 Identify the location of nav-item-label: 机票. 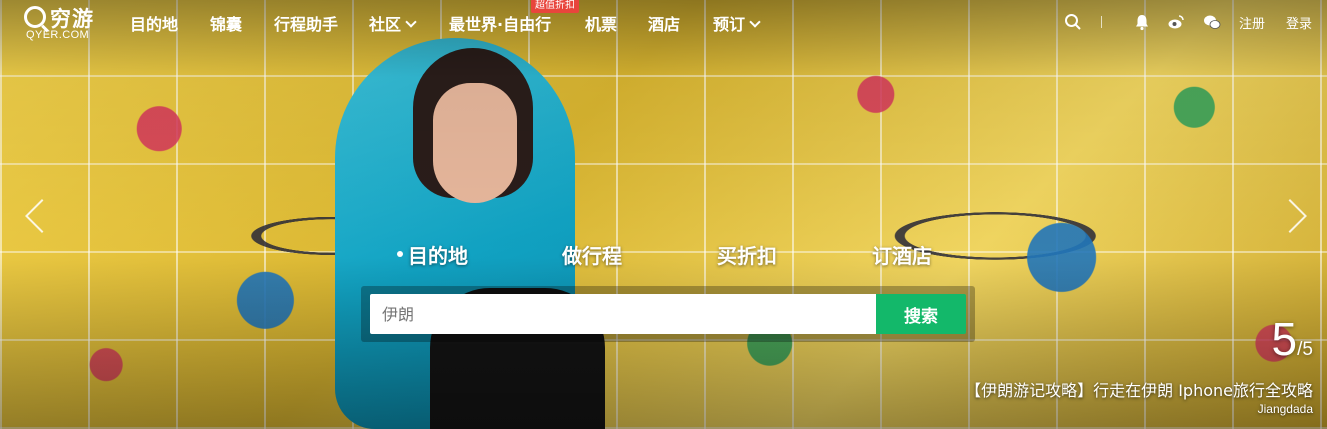
(601, 24).